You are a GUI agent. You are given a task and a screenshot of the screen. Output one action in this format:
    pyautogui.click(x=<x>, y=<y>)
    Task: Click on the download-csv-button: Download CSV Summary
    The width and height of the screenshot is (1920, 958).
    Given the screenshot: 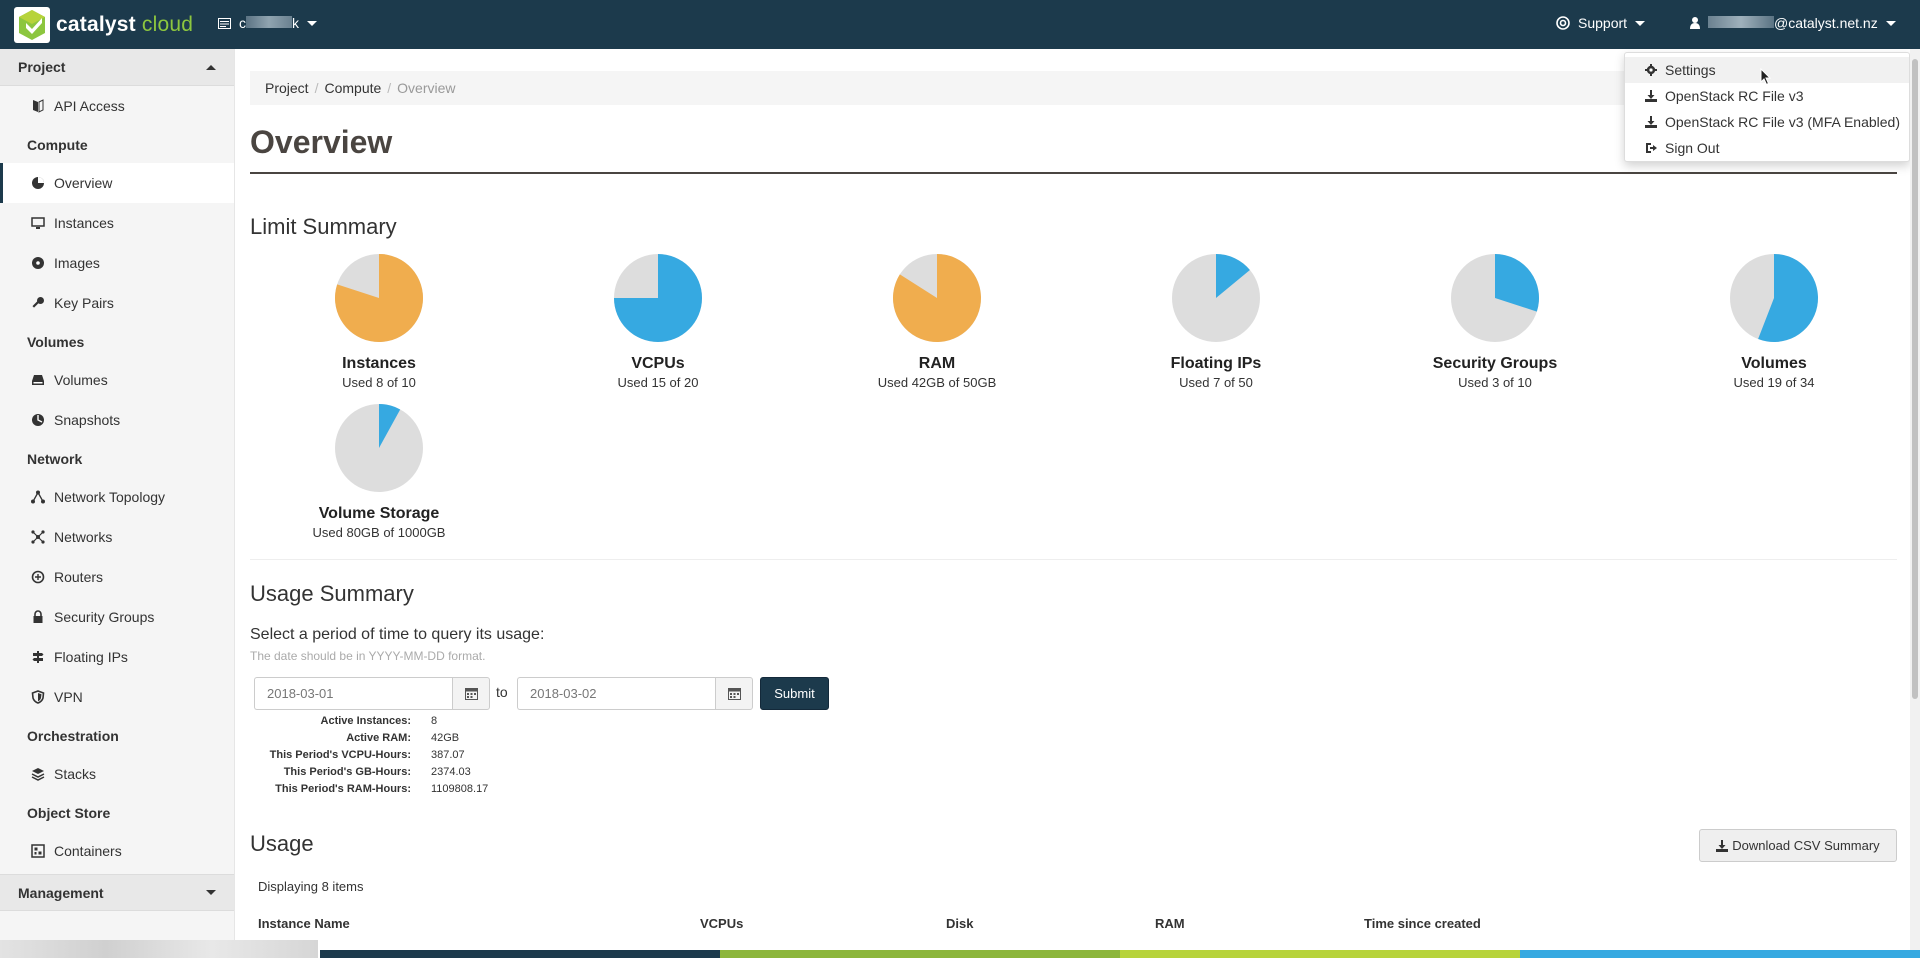 What is the action you would take?
    pyautogui.click(x=1798, y=845)
    